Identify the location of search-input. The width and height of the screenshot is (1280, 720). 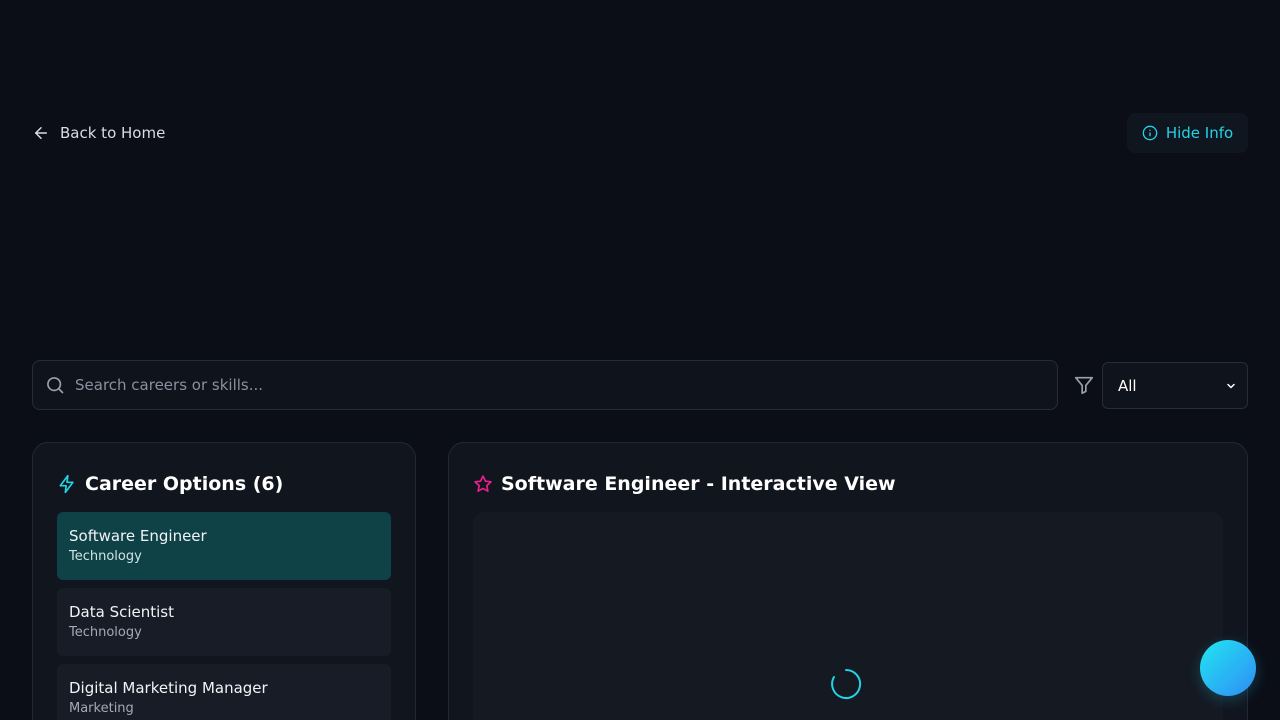
(566, 385).